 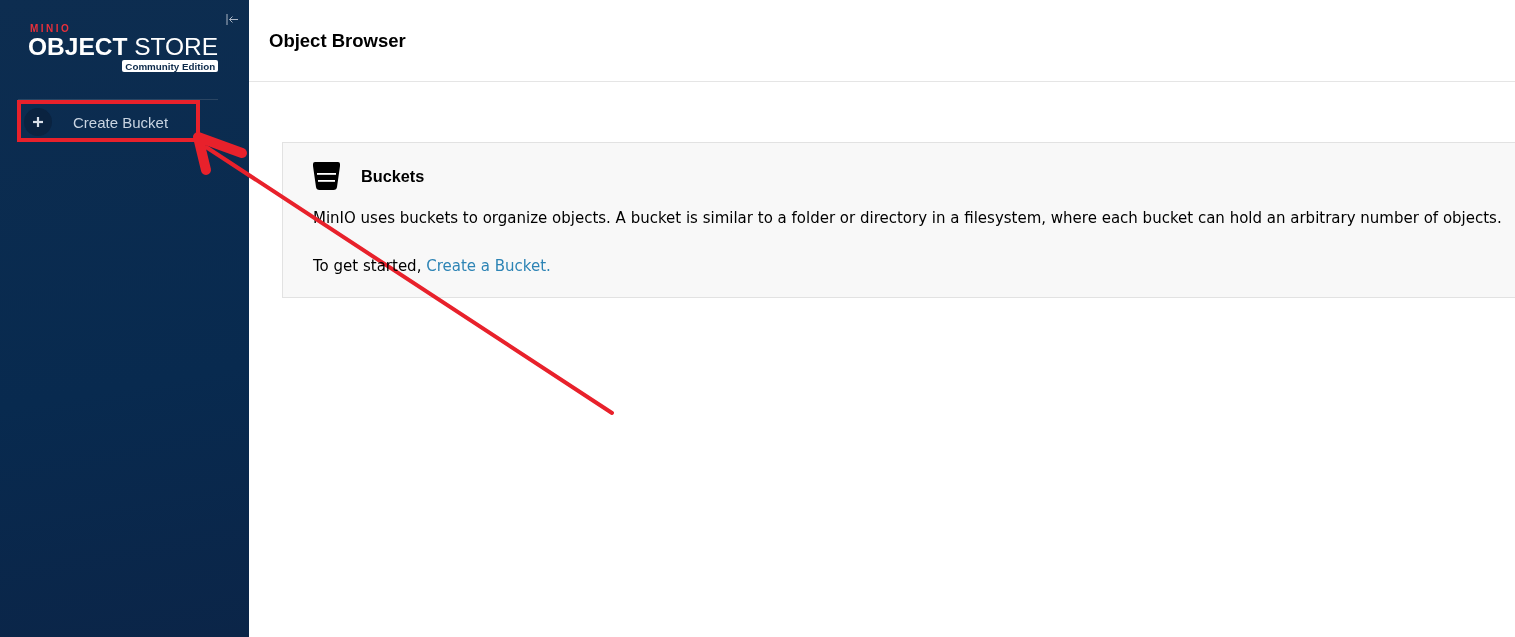 I want to click on card-title: Buckets, so click(x=393, y=176).